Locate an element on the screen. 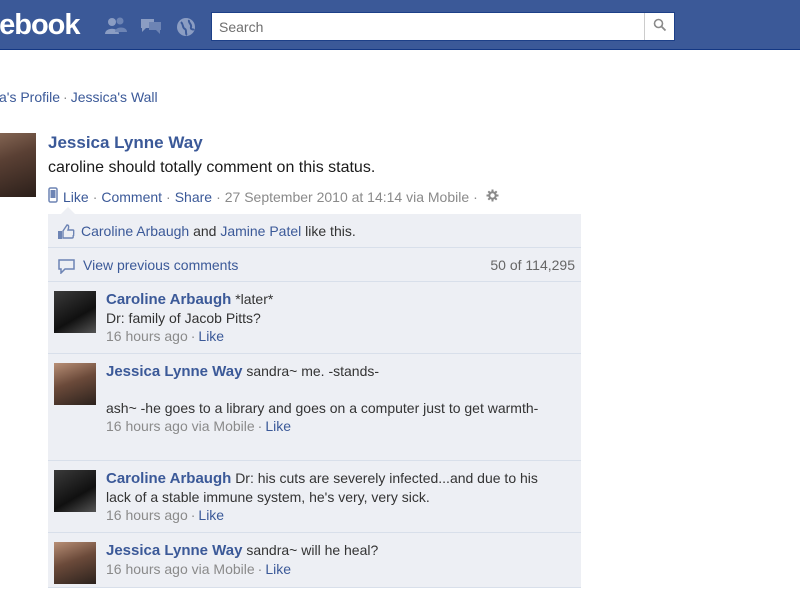 Image resolution: width=800 pixels, height=600 pixels. liker-name: Caroline Arbaugh is located at coordinates (135, 231).